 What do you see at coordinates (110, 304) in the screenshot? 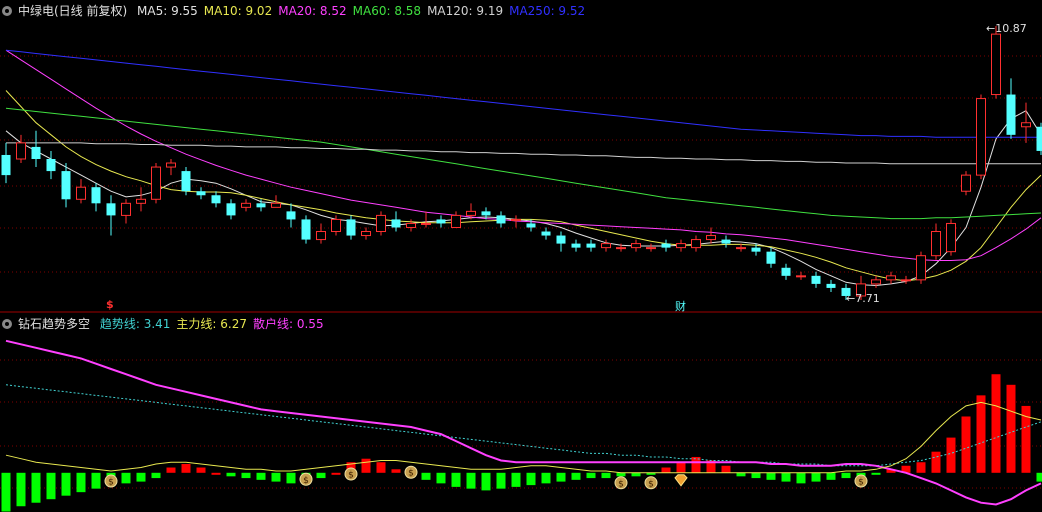
I see `dollar-marker: $` at bounding box center [110, 304].